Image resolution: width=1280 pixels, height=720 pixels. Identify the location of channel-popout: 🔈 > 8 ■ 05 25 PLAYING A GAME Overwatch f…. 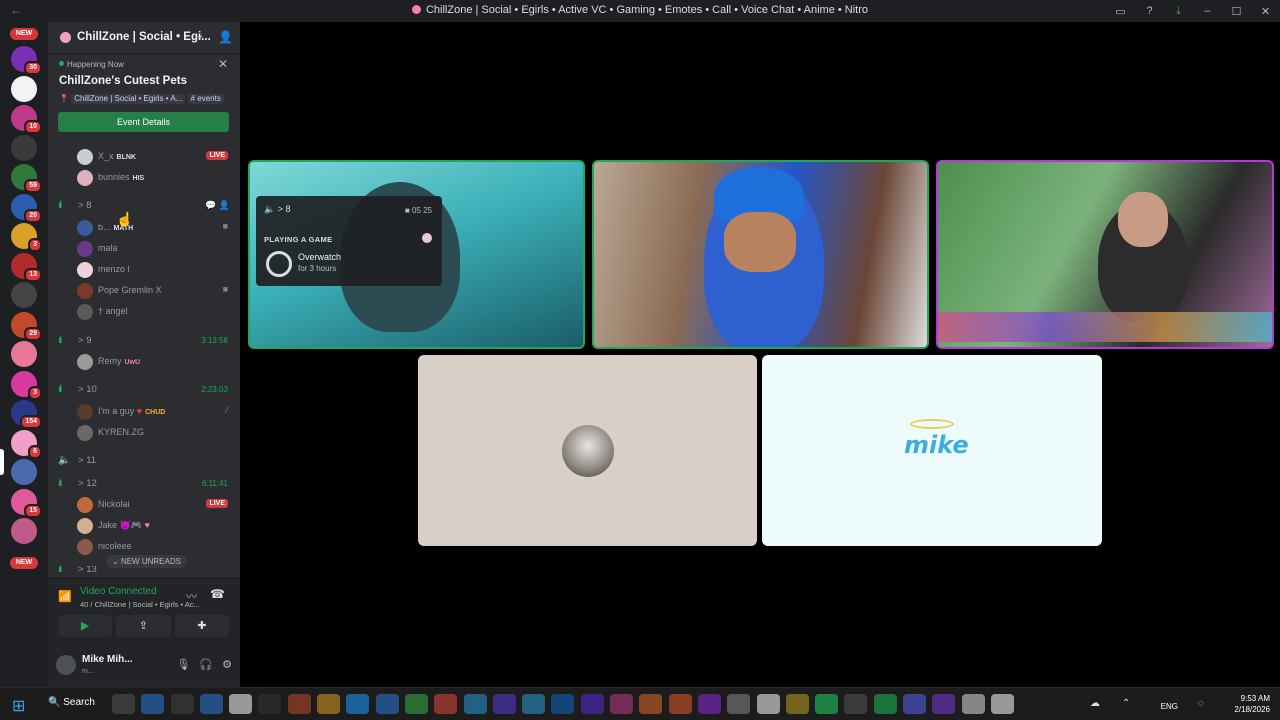
(349, 241).